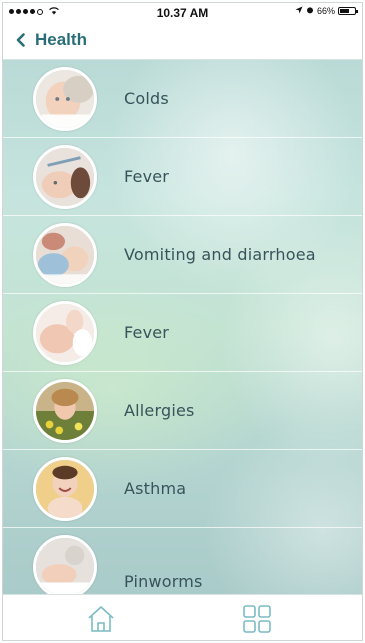 This screenshot has height=643, width=365. I want to click on tab-home, so click(101, 619).